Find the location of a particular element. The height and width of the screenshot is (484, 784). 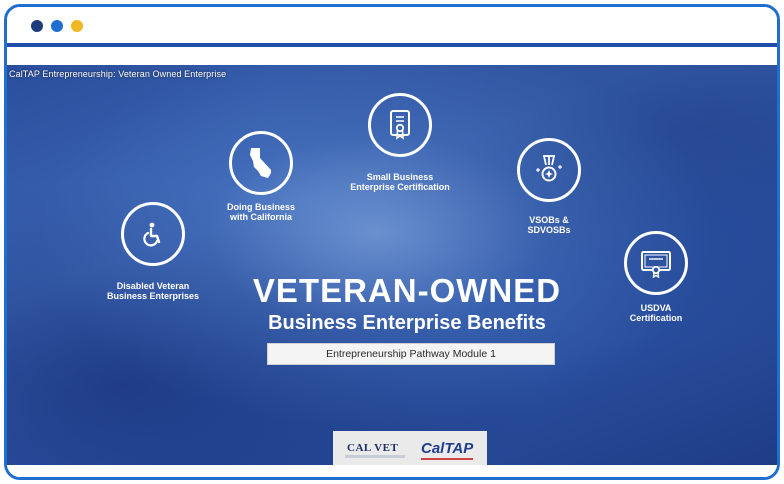

calvet-logo-subtext is located at coordinates (375, 456).